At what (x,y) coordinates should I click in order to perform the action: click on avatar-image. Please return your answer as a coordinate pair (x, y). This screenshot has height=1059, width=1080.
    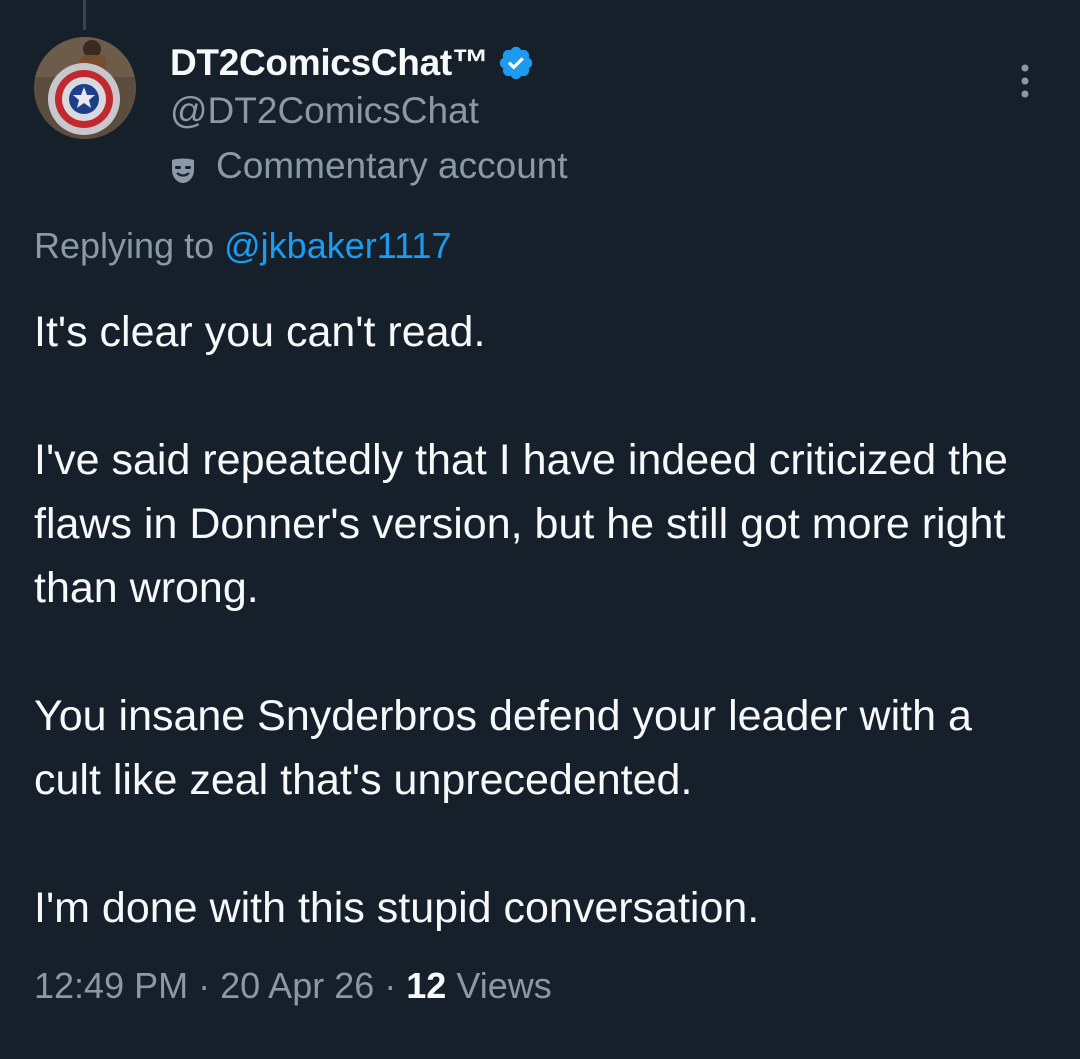
    Looking at the image, I should click on (85, 88).